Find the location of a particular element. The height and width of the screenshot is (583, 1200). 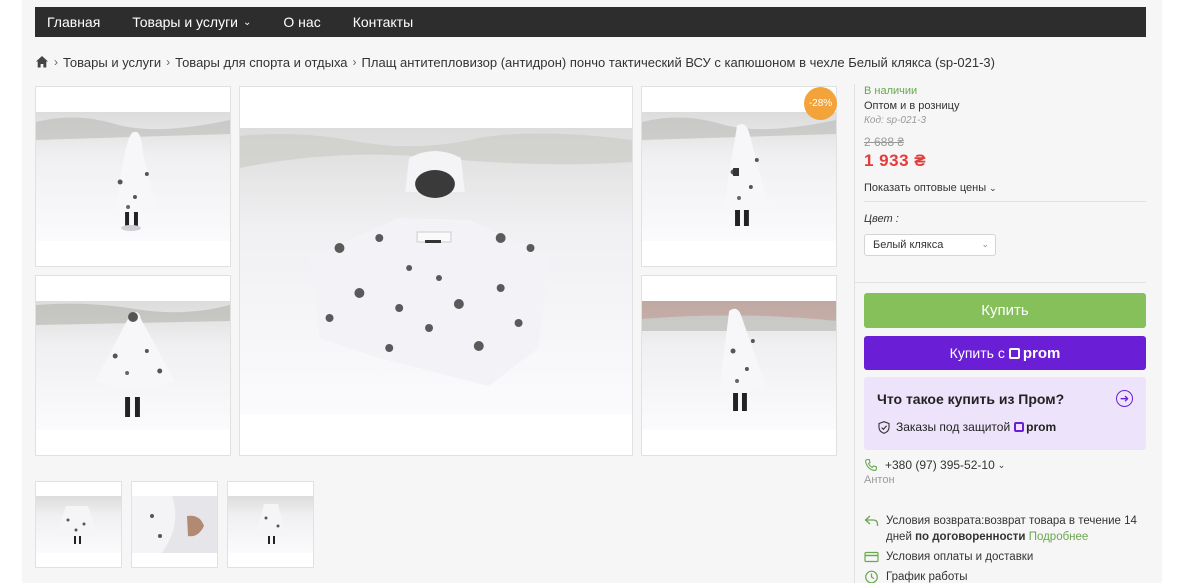

nav-item-products: Товары и услуги ⌄ is located at coordinates (191, 22).